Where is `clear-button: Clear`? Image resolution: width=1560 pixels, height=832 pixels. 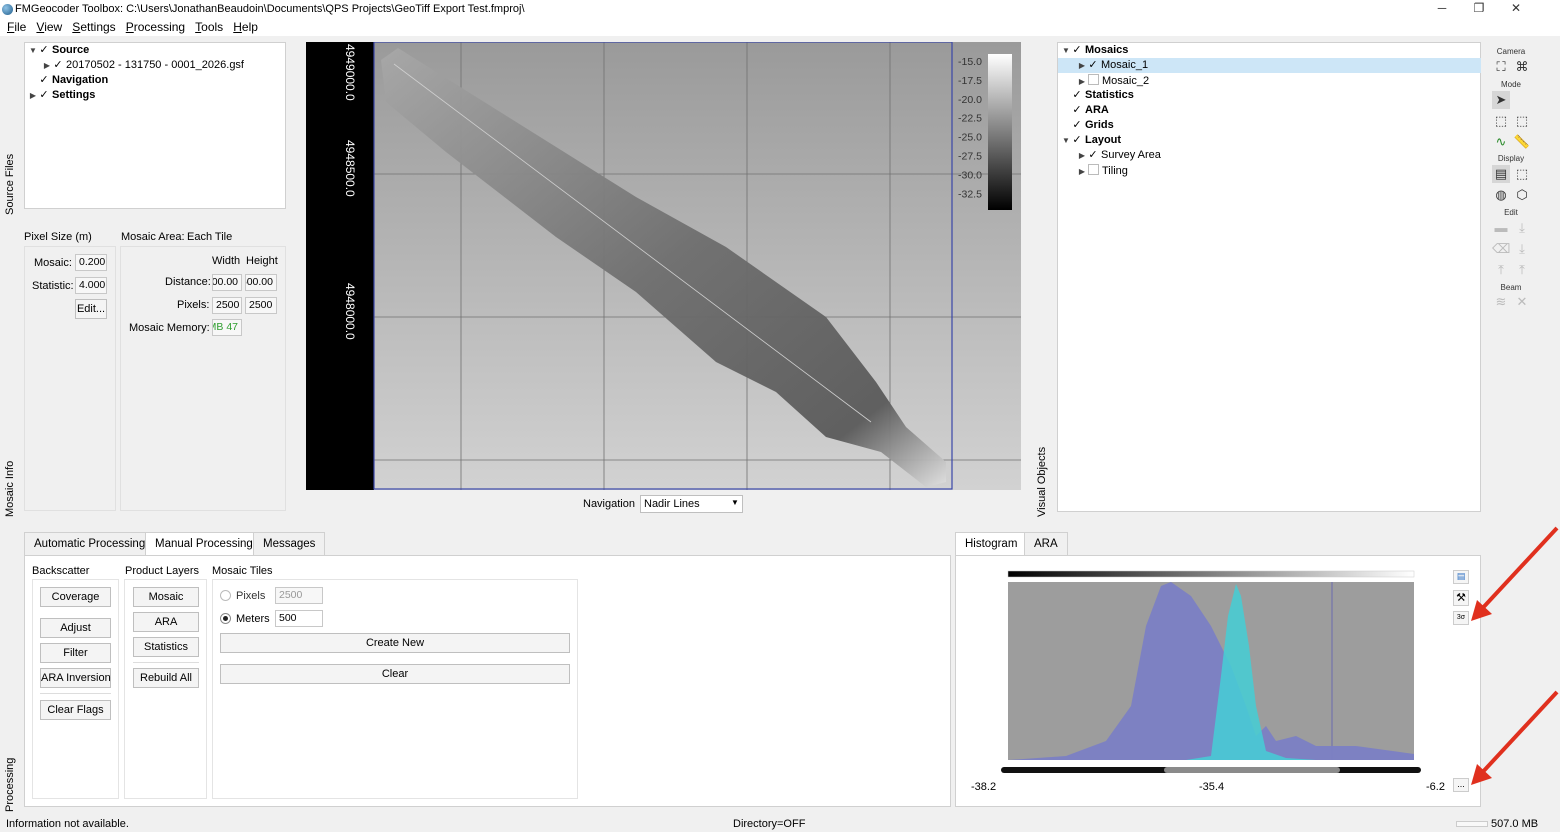
clear-button: Clear is located at coordinates (395, 674).